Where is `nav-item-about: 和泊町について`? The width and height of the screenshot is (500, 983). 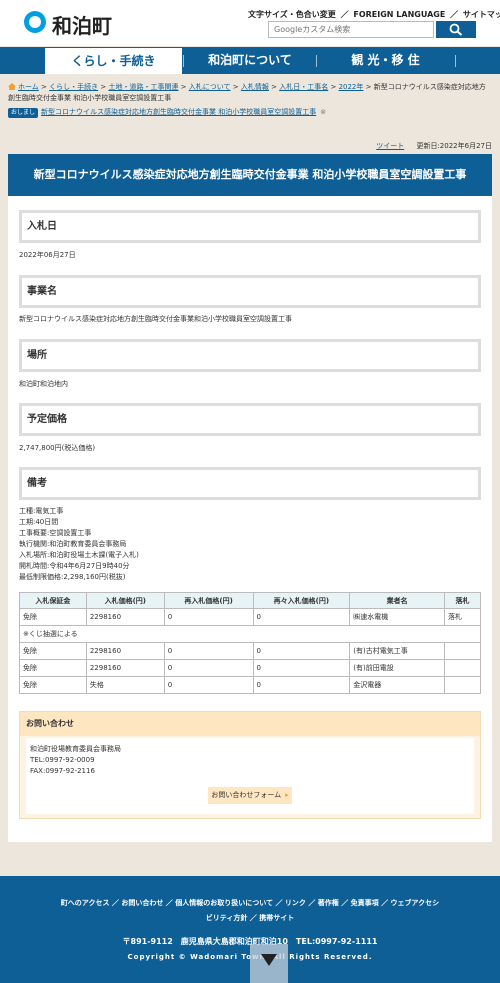 nav-item-about: 和泊町について is located at coordinates (250, 60).